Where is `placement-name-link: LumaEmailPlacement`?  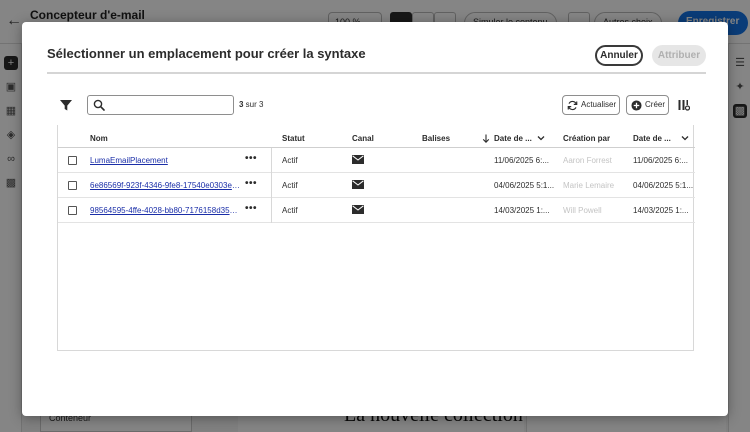
placement-name-link: LumaEmailPlacement is located at coordinates (165, 160).